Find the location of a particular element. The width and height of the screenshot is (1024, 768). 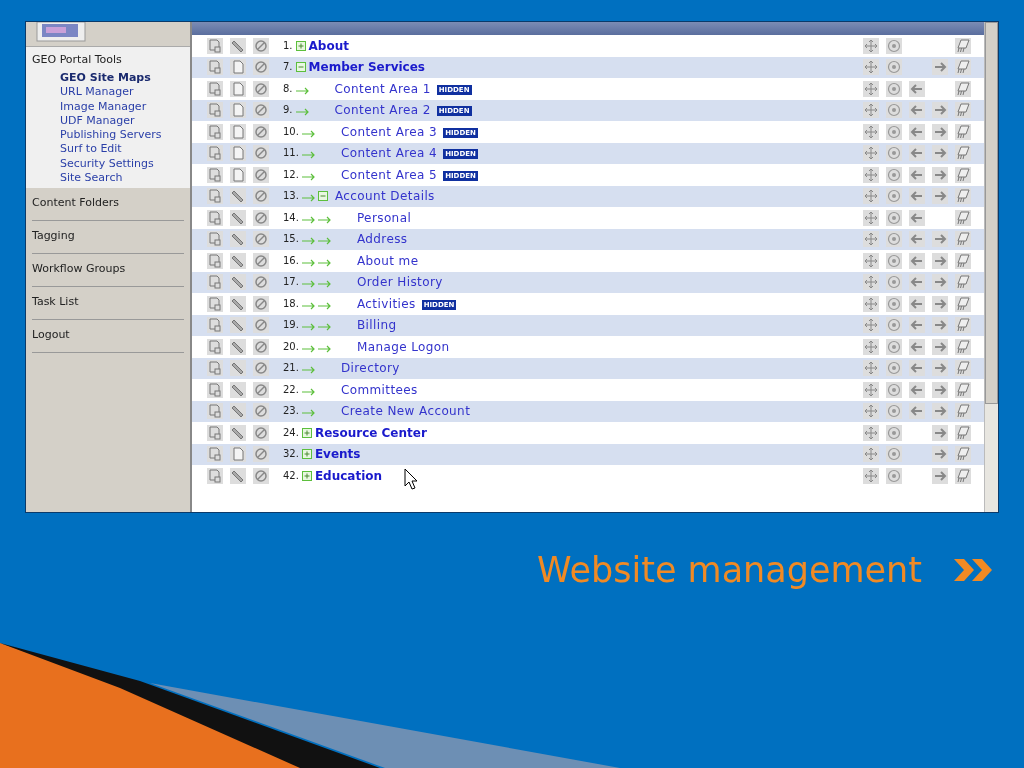

page-link: Member Services is located at coordinates (366, 67).